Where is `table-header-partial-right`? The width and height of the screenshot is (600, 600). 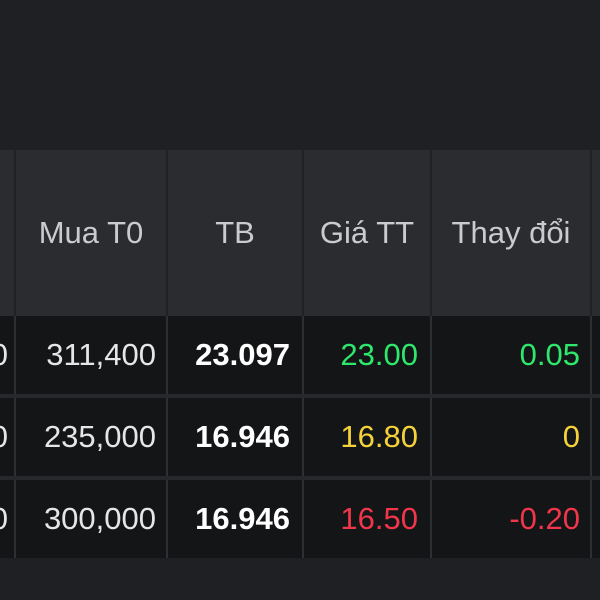
table-header-partial-right is located at coordinates (596, 233).